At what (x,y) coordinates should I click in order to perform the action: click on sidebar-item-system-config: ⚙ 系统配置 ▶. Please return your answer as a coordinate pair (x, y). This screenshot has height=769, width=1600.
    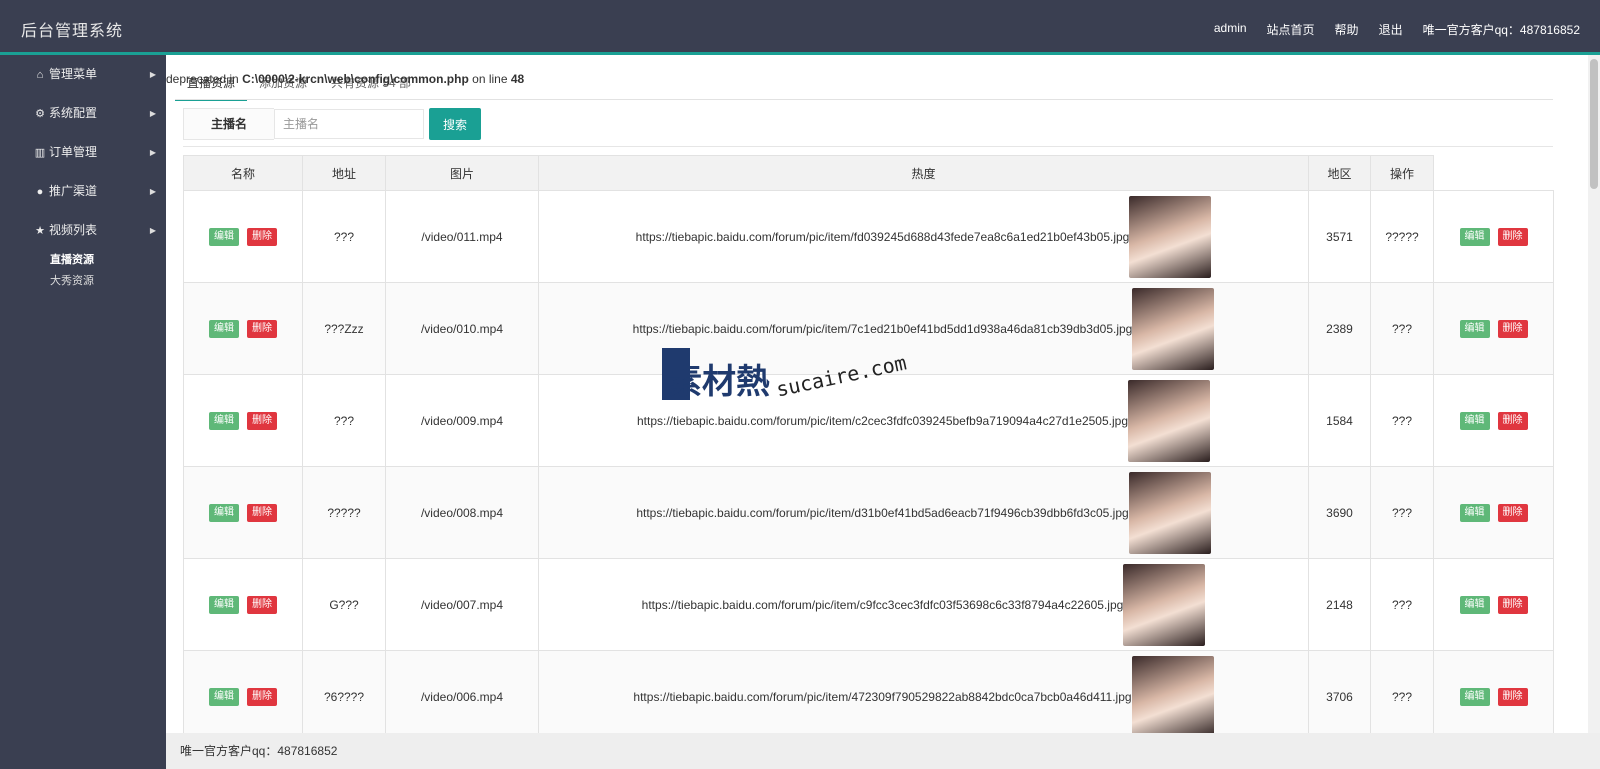
    Looking at the image, I should click on (83, 113).